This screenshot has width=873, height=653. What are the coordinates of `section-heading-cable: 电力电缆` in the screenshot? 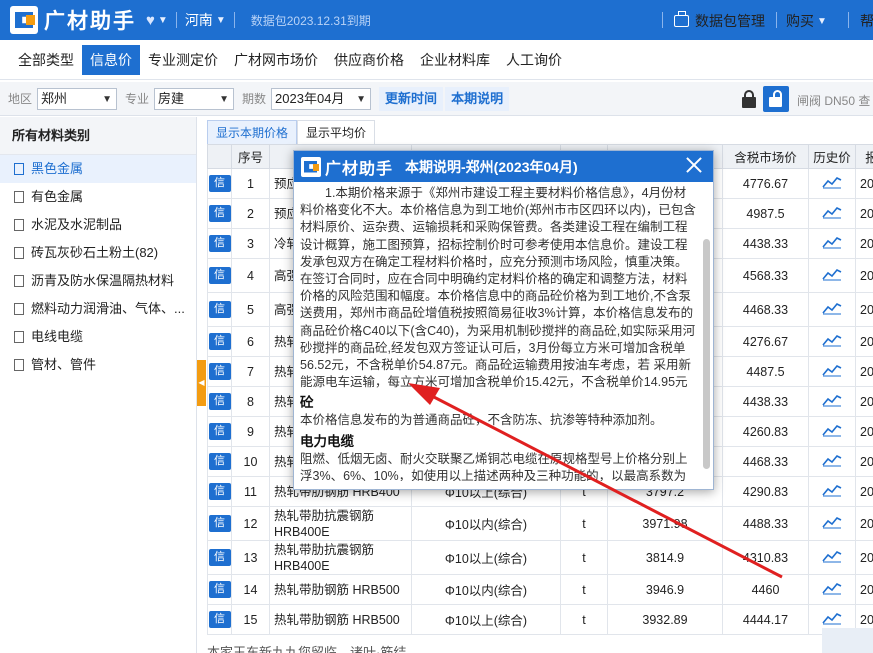 It's located at (327, 441).